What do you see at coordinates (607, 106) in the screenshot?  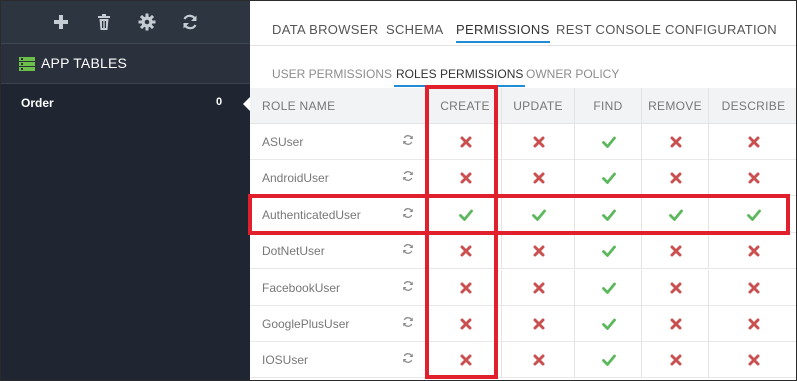 I see `column-header-find: FIND` at bounding box center [607, 106].